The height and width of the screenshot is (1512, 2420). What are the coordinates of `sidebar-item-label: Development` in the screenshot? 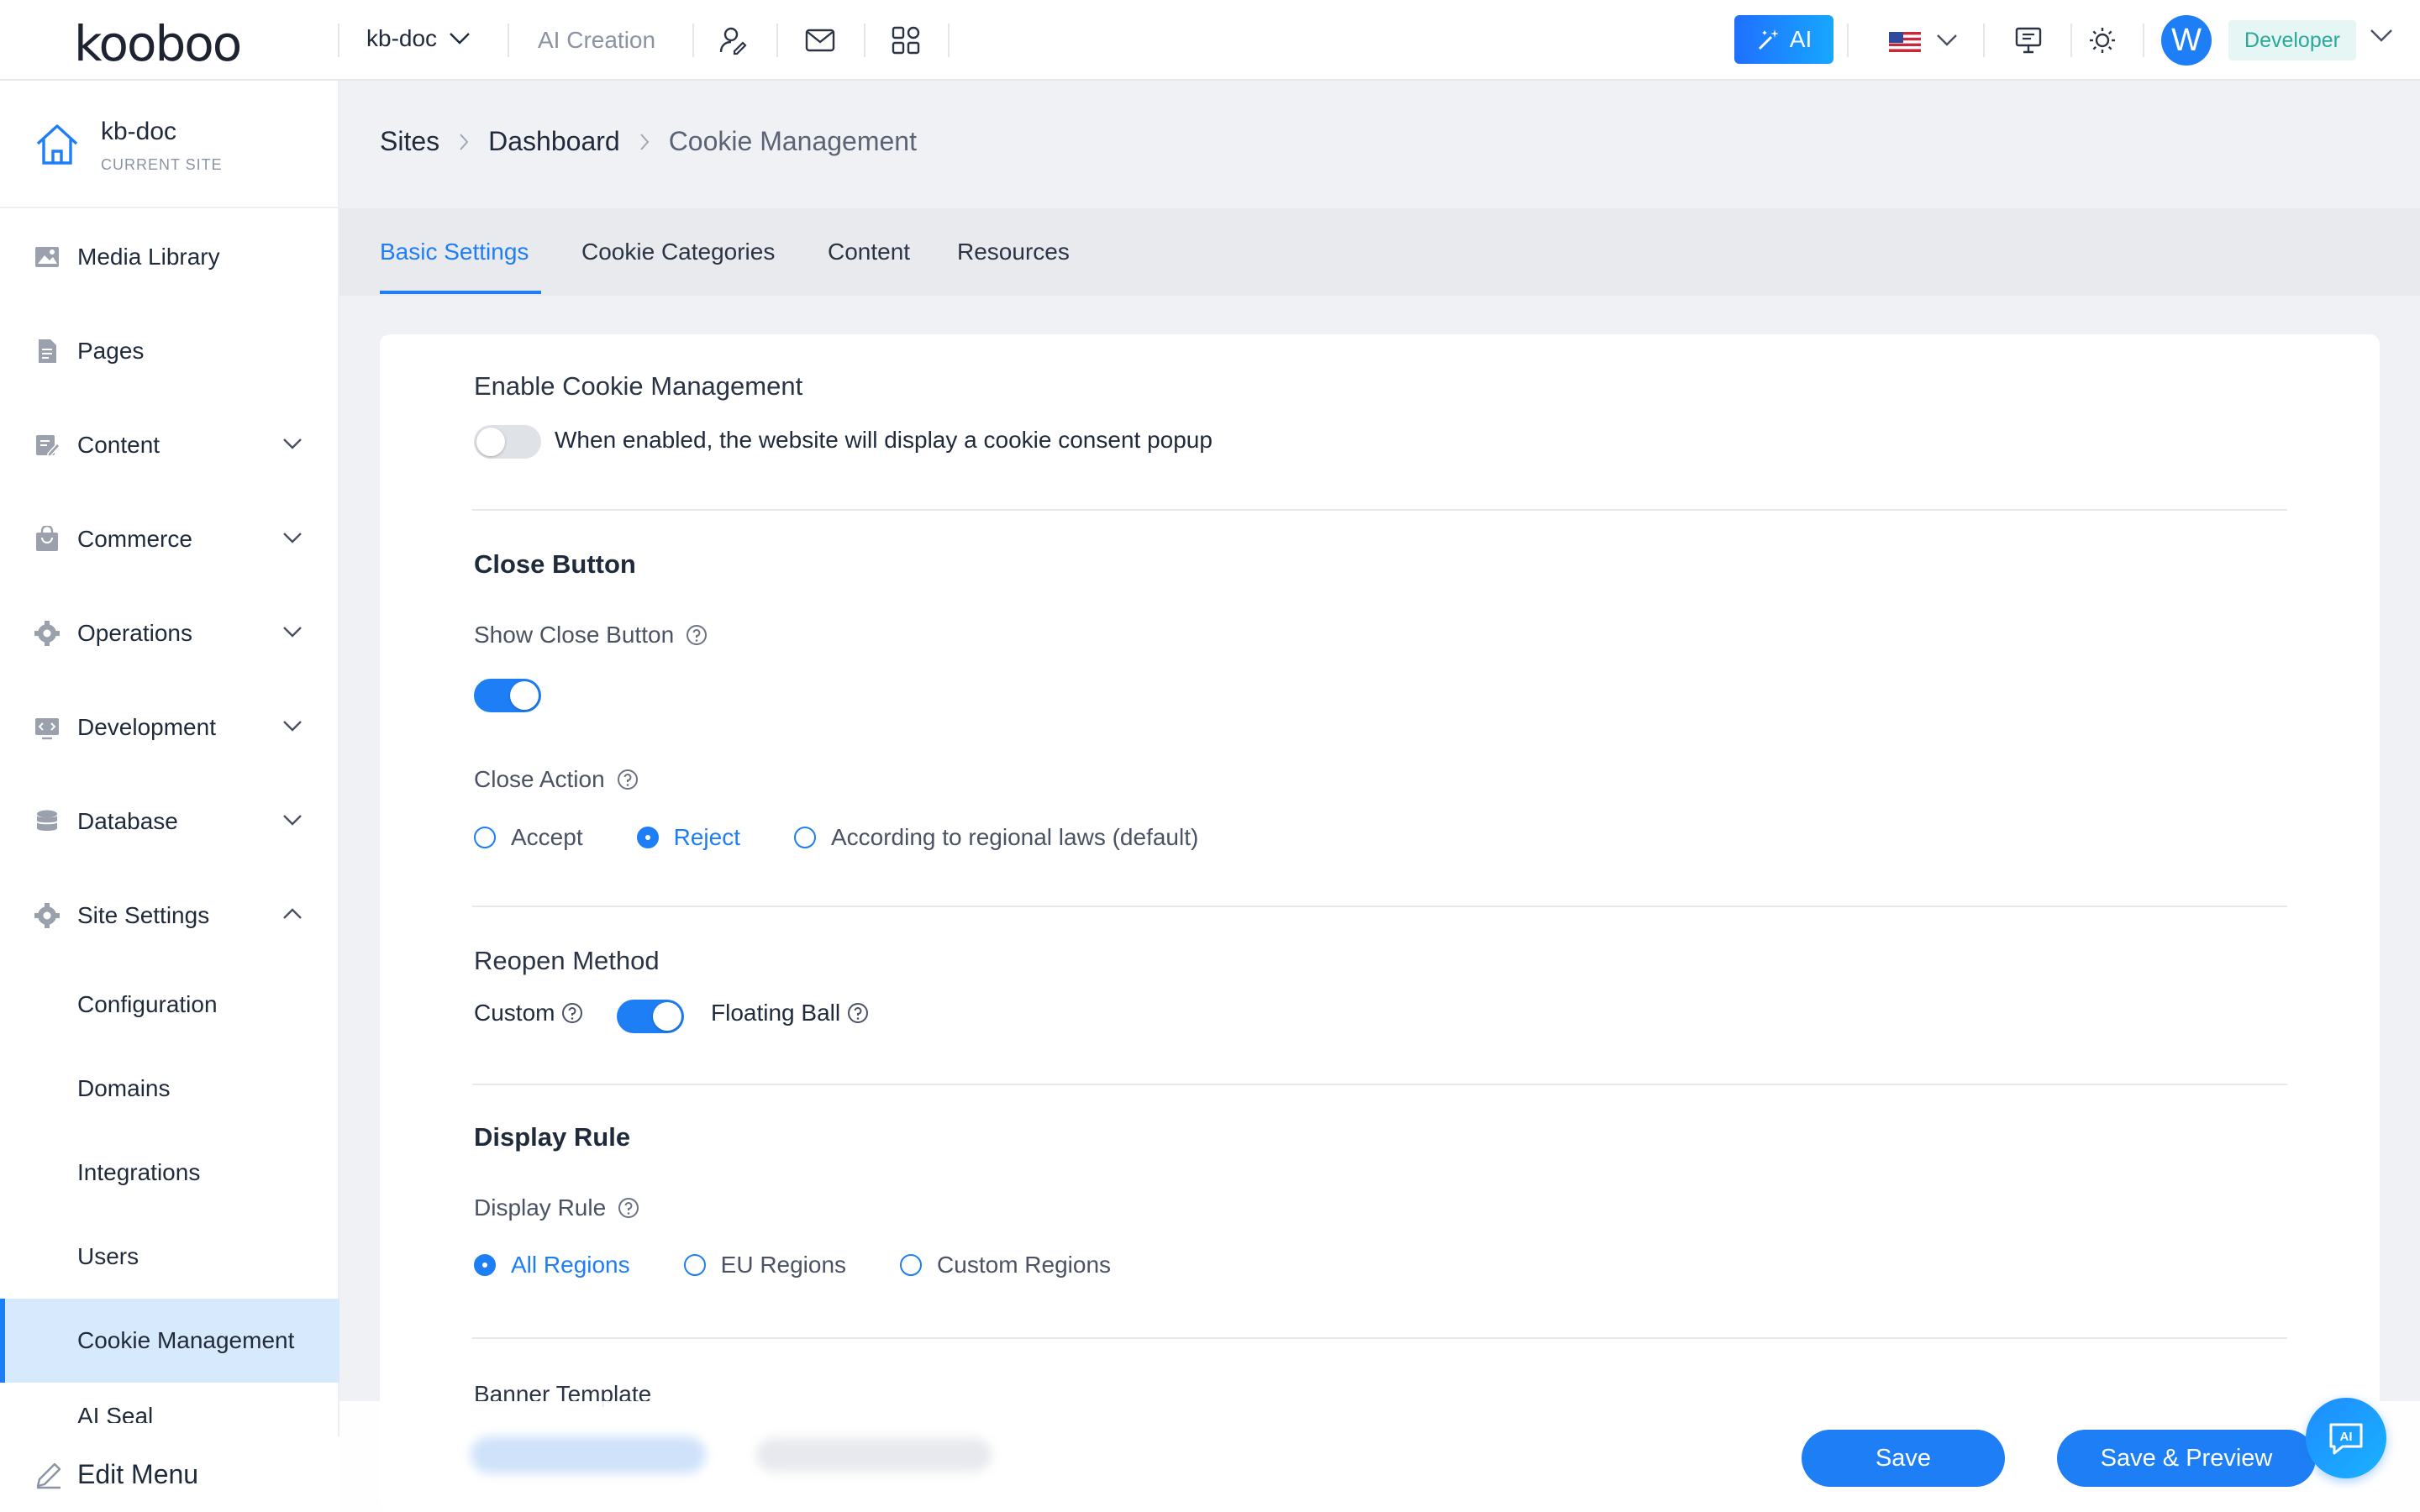 It's located at (146, 727).